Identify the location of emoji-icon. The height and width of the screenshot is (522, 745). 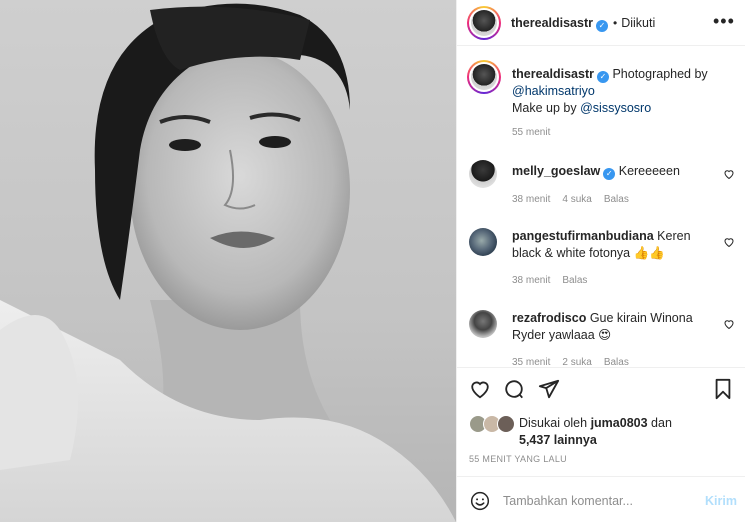
(480, 502).